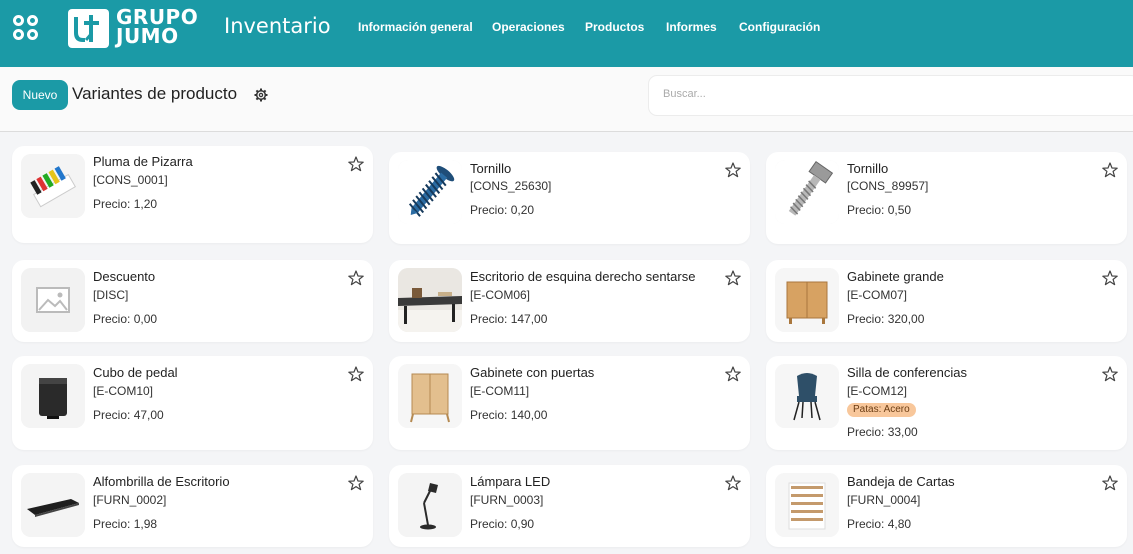  I want to click on price-value: 0,20, so click(522, 210).